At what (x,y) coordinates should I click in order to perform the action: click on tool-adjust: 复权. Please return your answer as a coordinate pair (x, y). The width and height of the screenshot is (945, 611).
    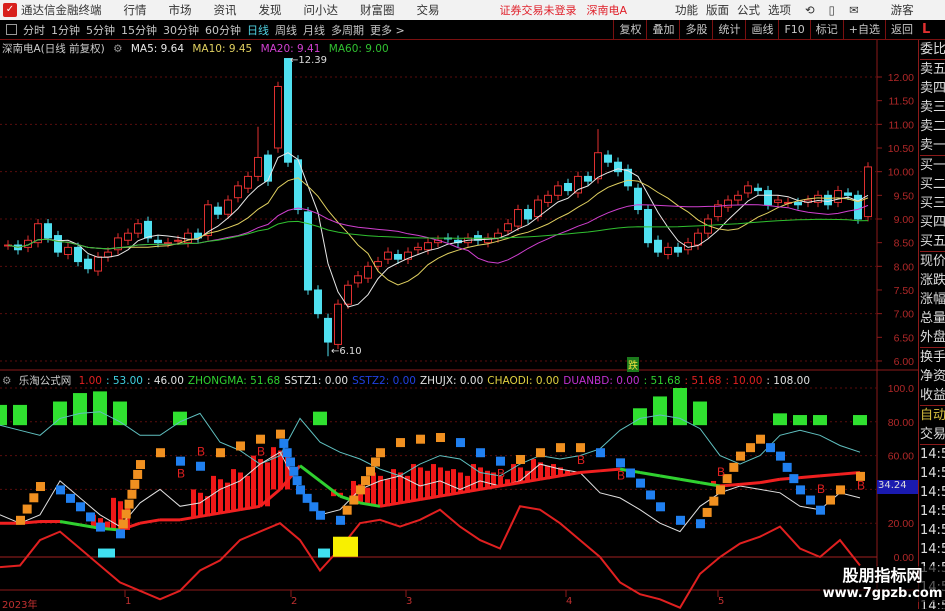
    Looking at the image, I should click on (629, 30).